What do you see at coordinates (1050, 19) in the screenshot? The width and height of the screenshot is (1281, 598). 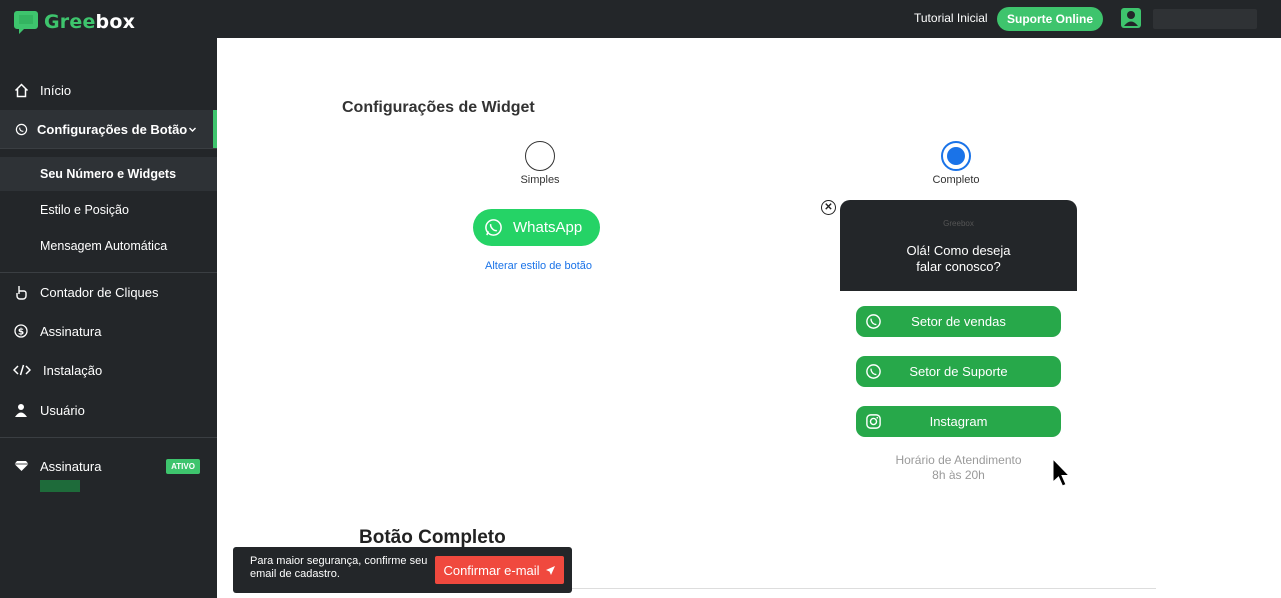 I see `suporte-online-button: Suporte Online` at bounding box center [1050, 19].